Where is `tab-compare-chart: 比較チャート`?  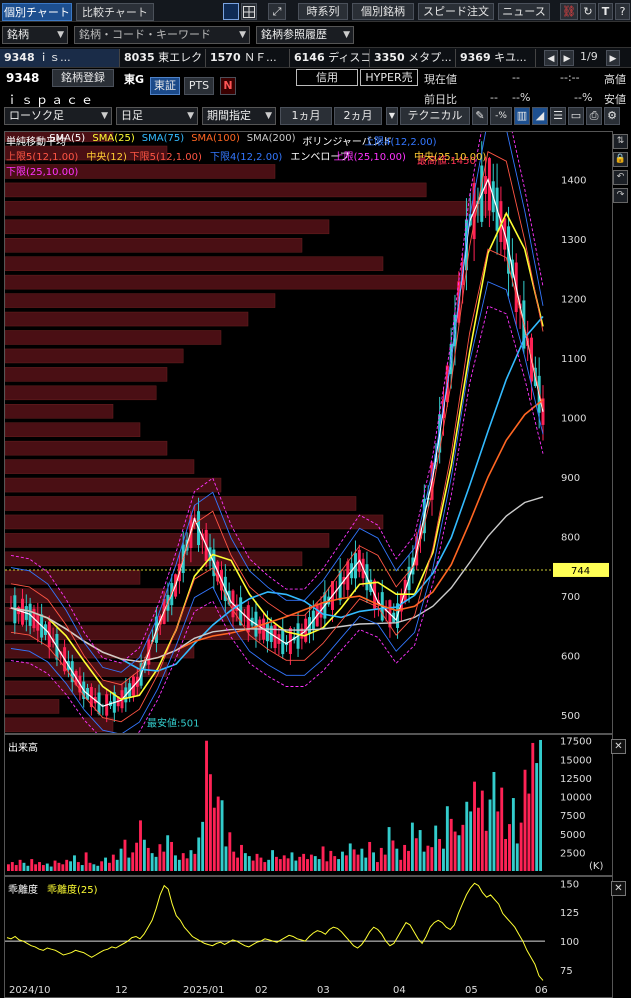
tab-compare-chart: 比較チャート is located at coordinates (115, 12).